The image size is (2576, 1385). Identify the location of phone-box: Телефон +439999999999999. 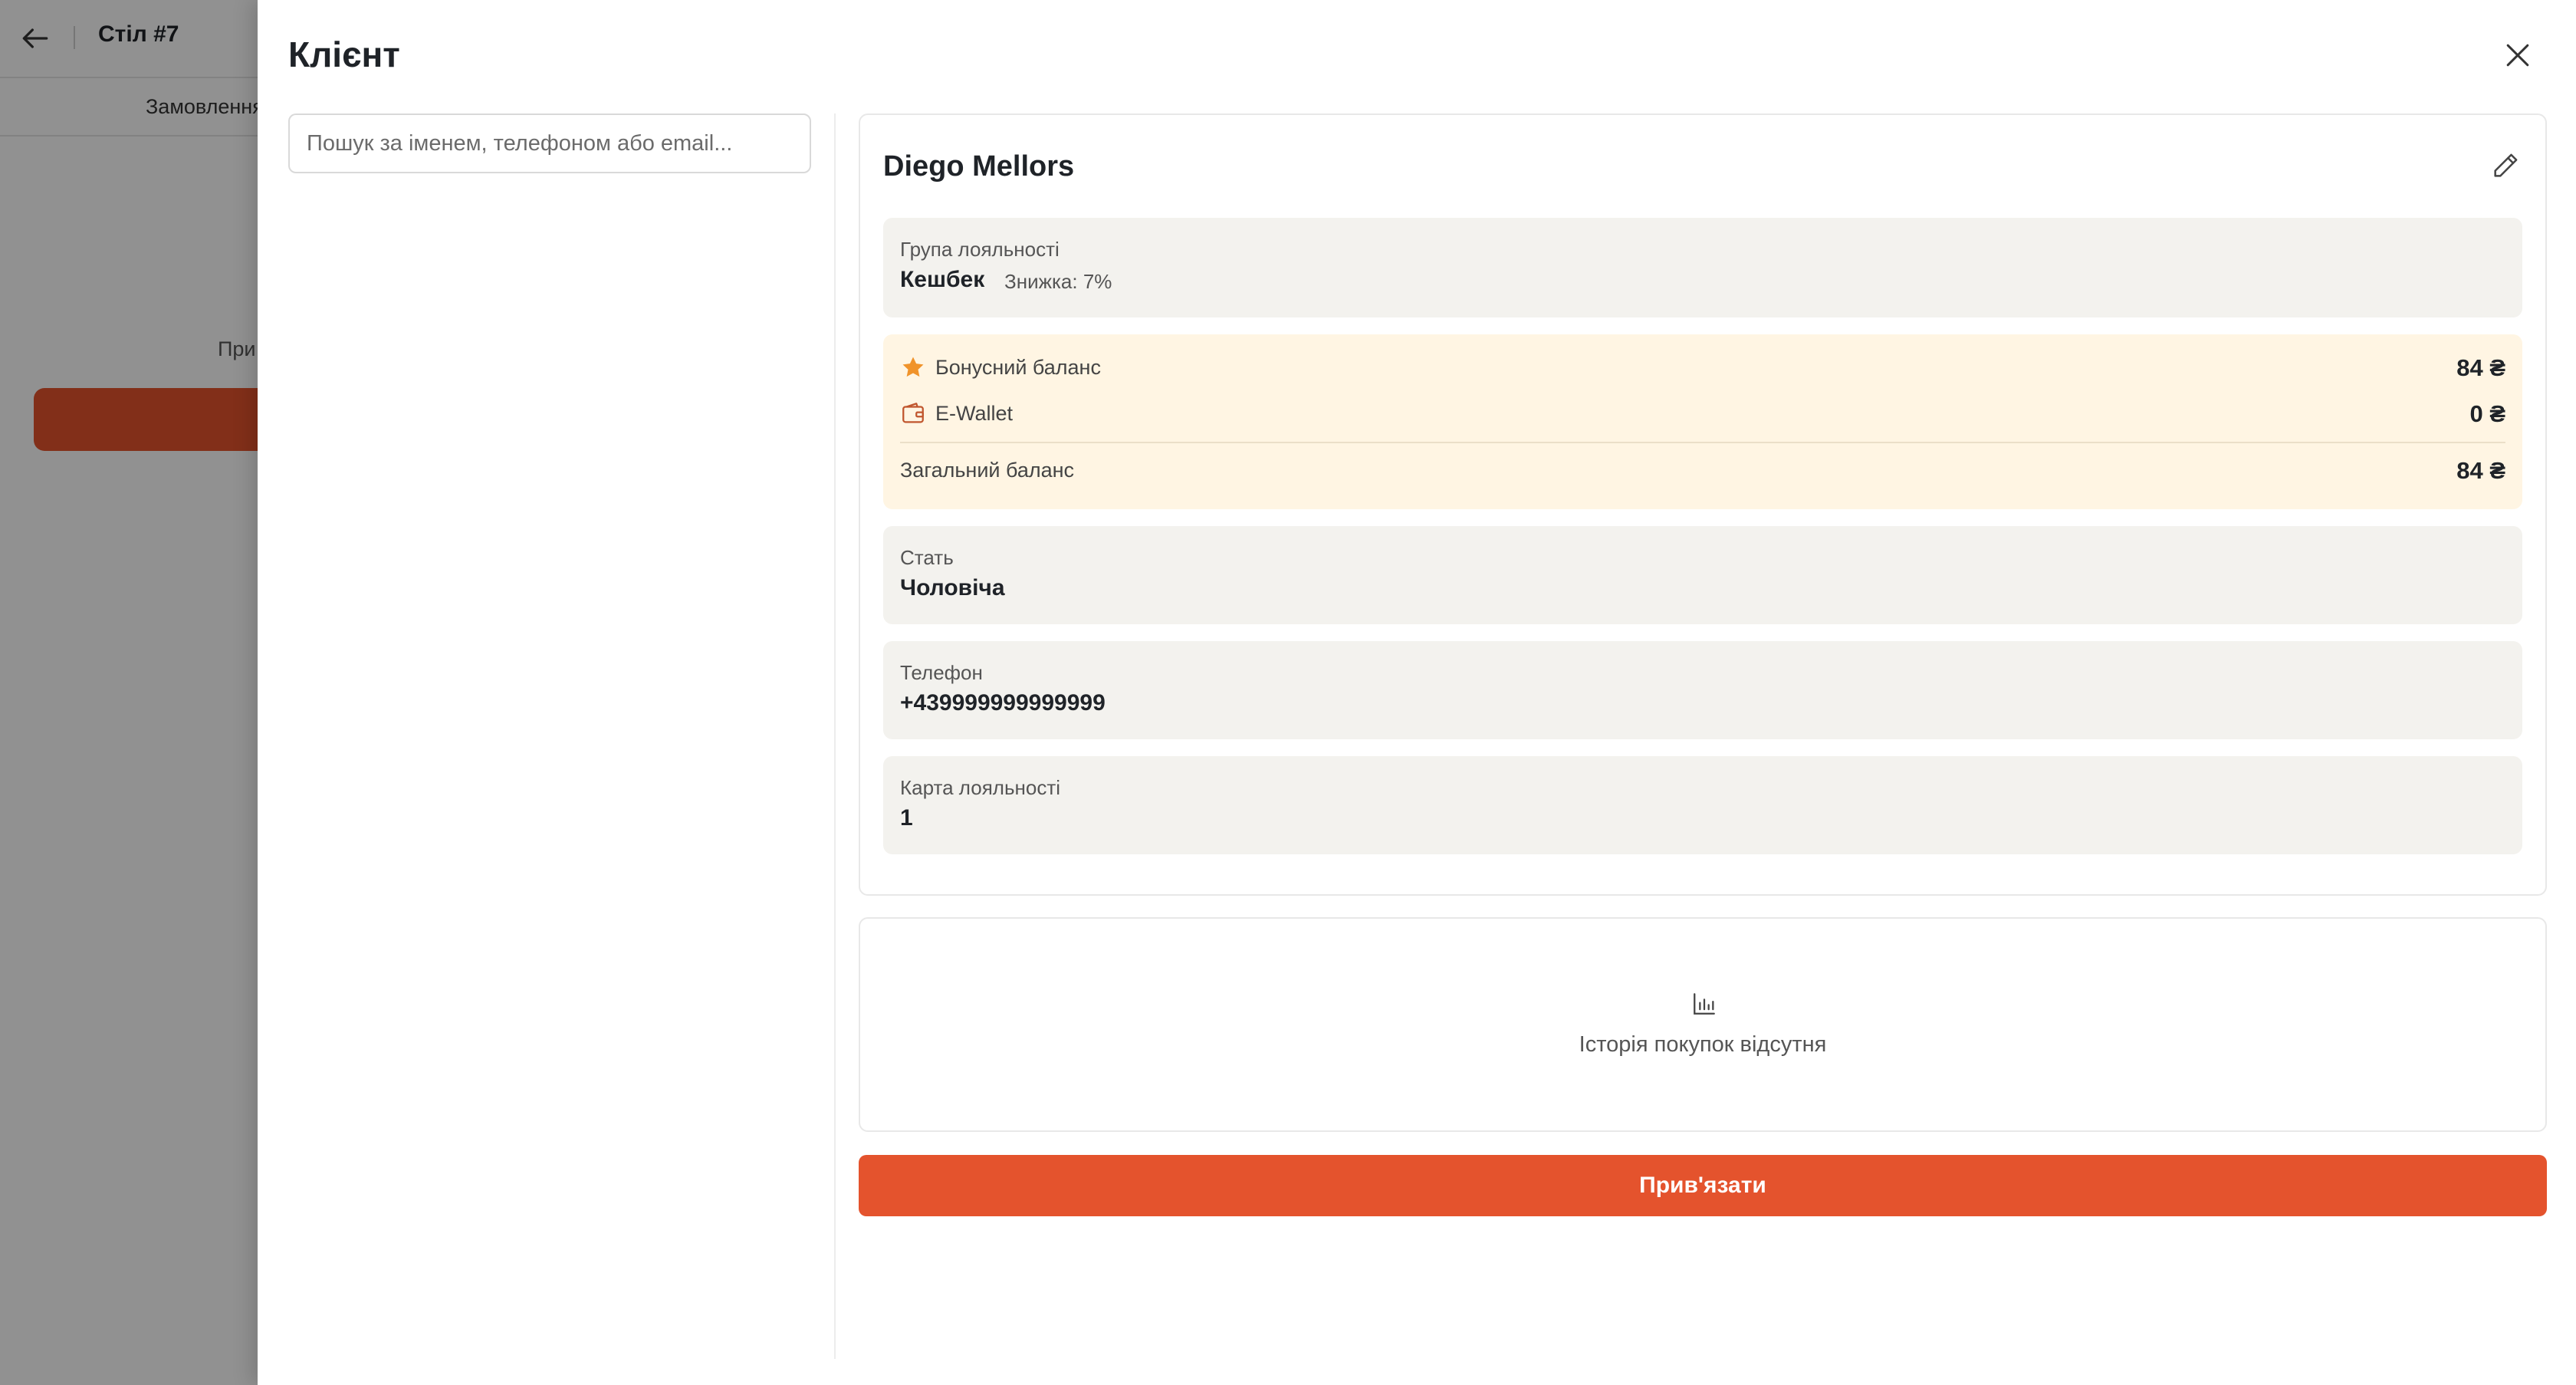
(1703, 690).